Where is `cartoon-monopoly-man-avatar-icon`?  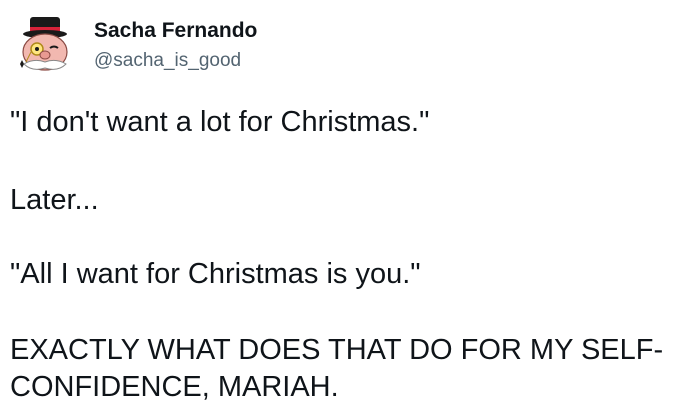 cartoon-monopoly-man-avatar-icon is located at coordinates (44, 44).